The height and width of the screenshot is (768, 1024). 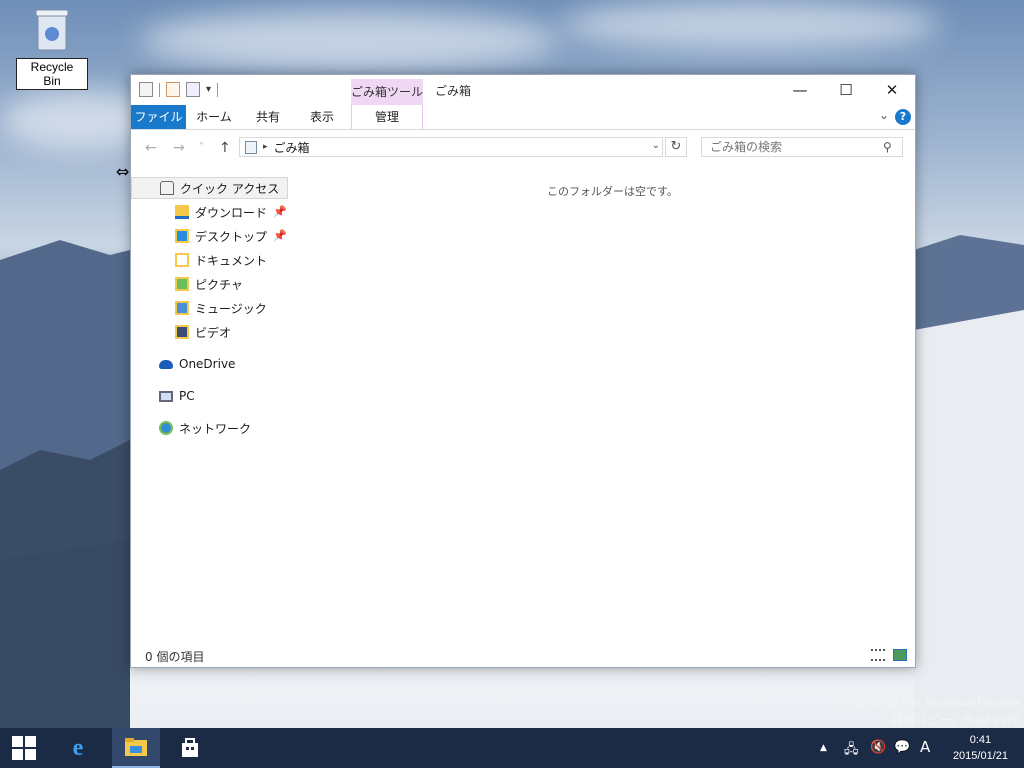 I want to click on nav-music-label: ミュージック, so click(x=231, y=308).